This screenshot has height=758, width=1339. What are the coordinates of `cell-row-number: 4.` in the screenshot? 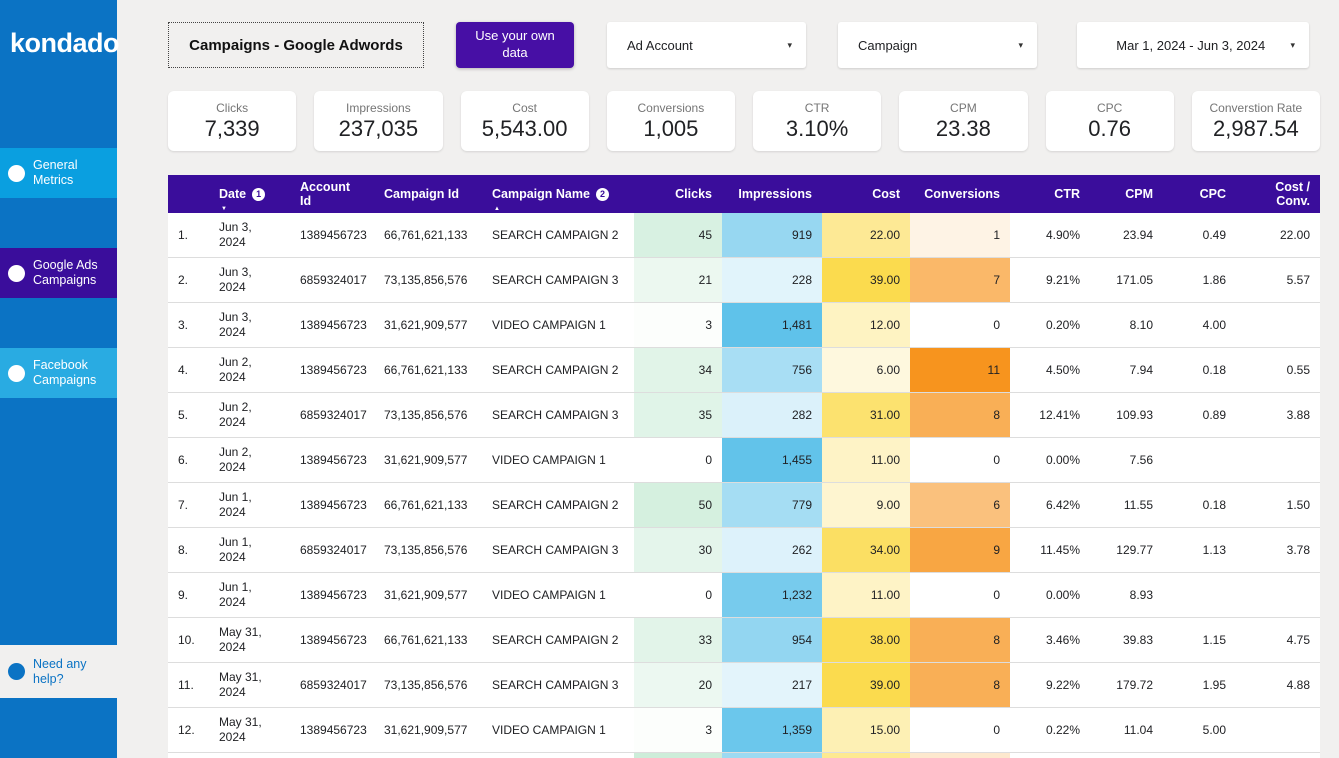 It's located at (188, 370).